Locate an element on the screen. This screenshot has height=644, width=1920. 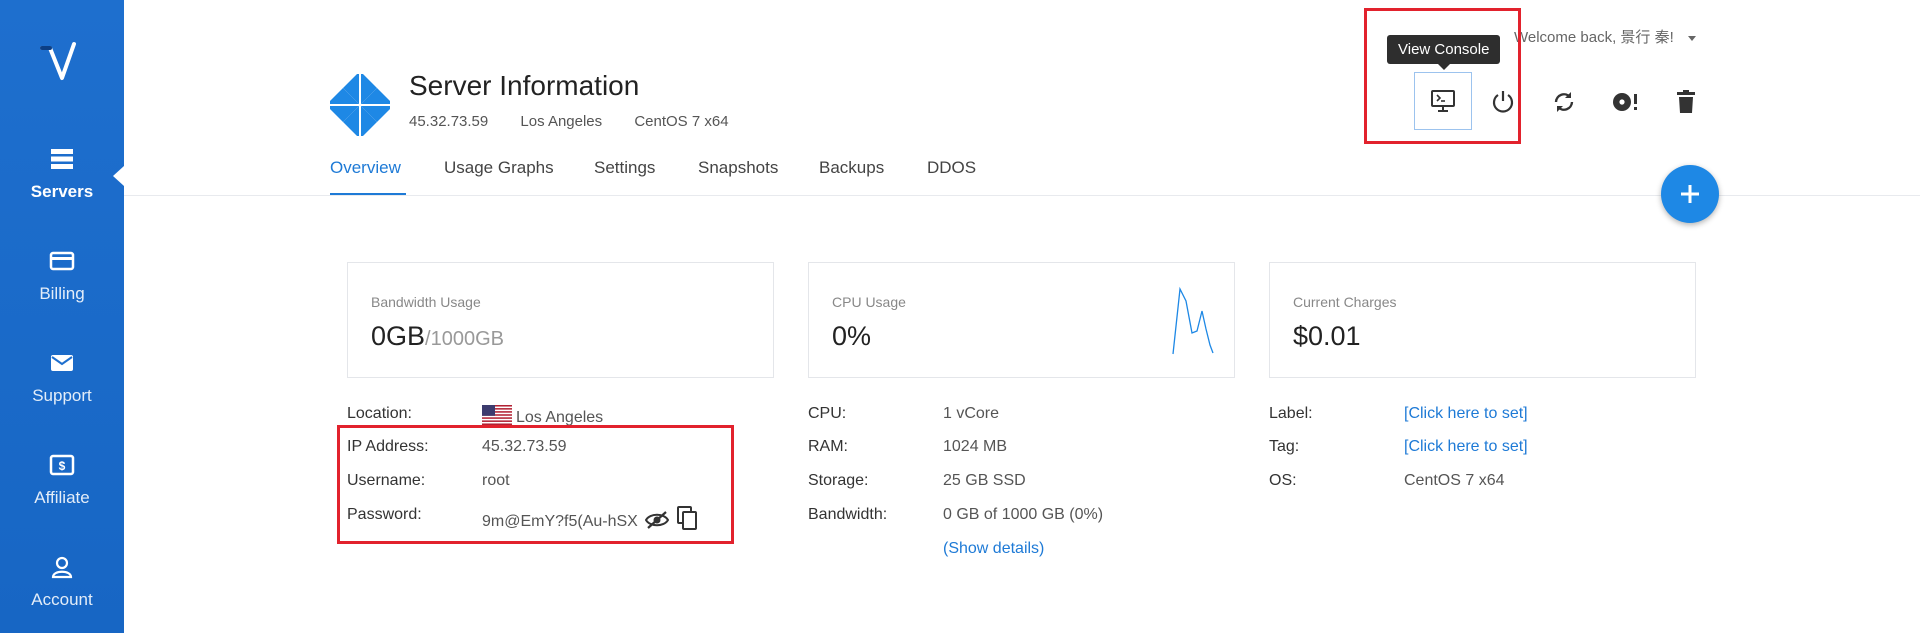
card-value: 0% is located at coordinates (852, 336).